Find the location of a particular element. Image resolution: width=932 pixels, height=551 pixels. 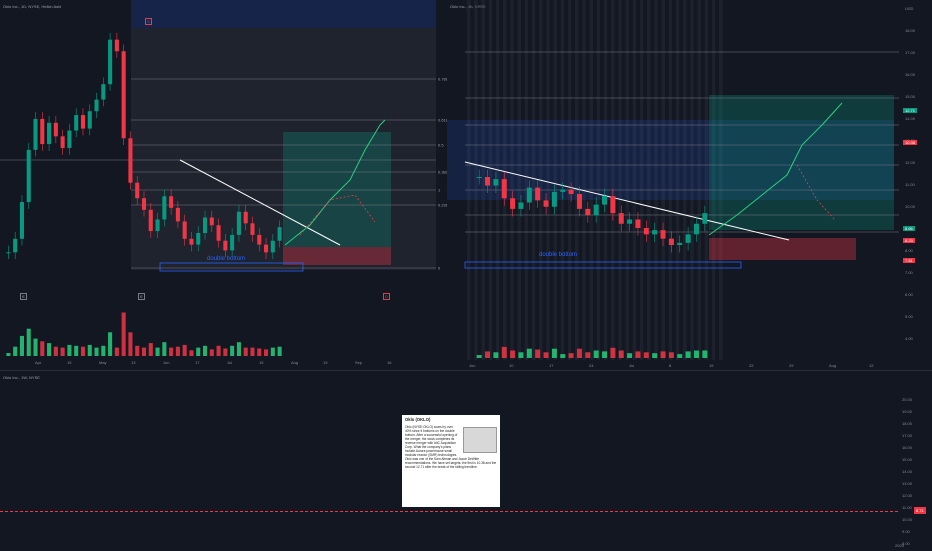

chart-legend: Oklo Inc., 1W, NYSE is located at coordinates (21, 377).